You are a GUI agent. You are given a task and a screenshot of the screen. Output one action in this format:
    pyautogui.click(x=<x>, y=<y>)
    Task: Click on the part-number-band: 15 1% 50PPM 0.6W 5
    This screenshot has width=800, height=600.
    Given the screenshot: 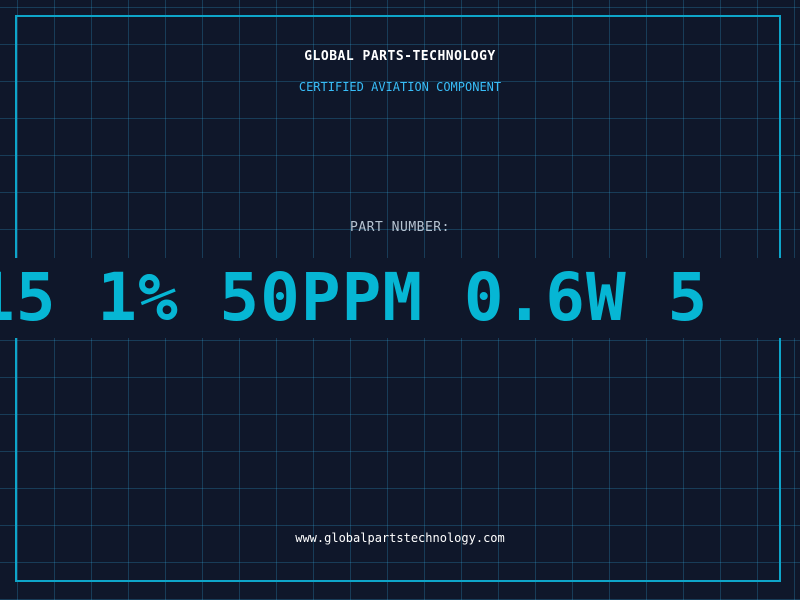 What is the action you would take?
    pyautogui.click(x=400, y=298)
    